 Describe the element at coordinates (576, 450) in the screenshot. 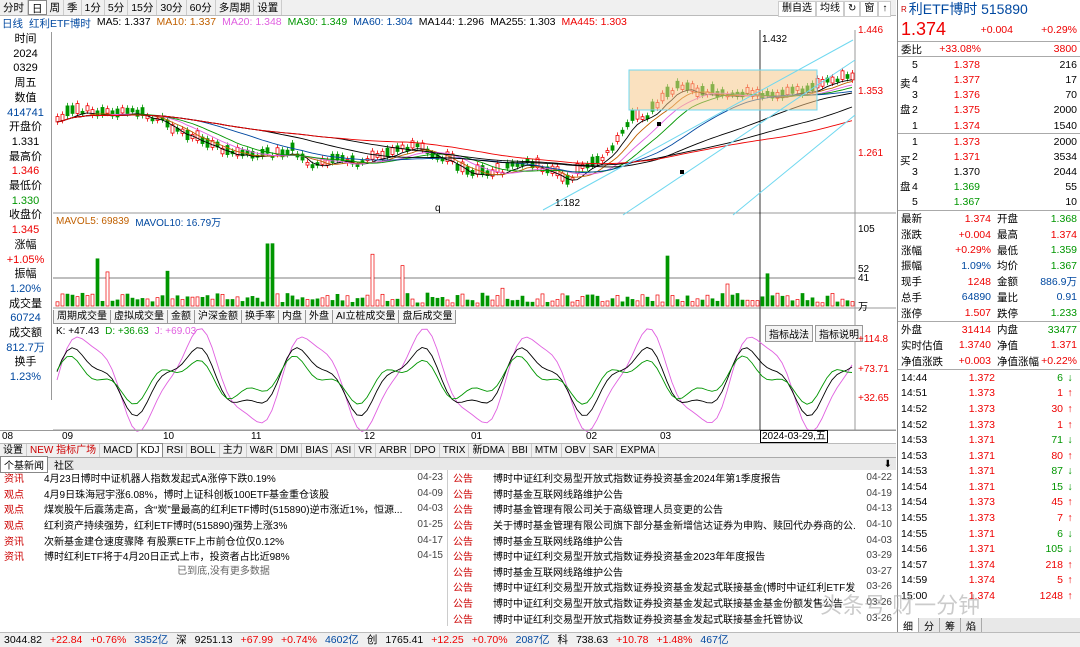

I see `indicator-tab: OBV` at that location.